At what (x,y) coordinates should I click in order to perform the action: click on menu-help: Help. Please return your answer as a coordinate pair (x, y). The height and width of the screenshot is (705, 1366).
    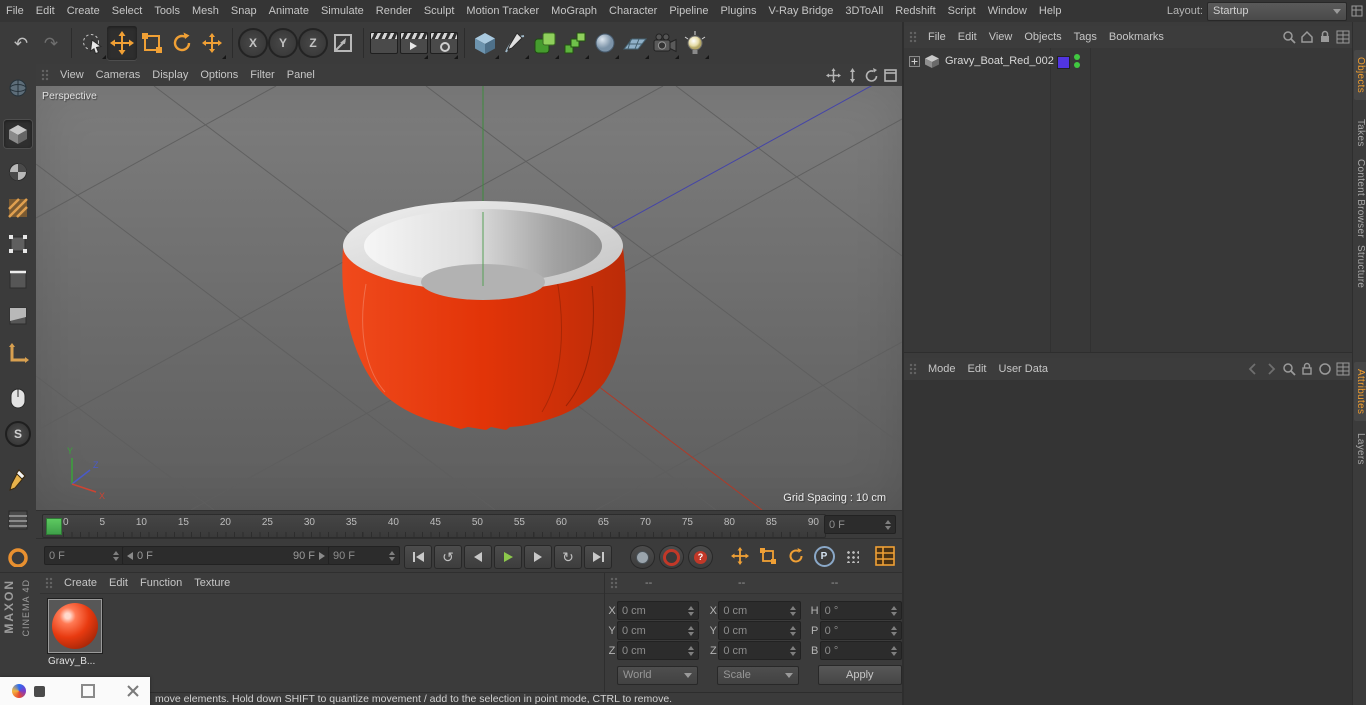
    Looking at the image, I should click on (1050, 11).